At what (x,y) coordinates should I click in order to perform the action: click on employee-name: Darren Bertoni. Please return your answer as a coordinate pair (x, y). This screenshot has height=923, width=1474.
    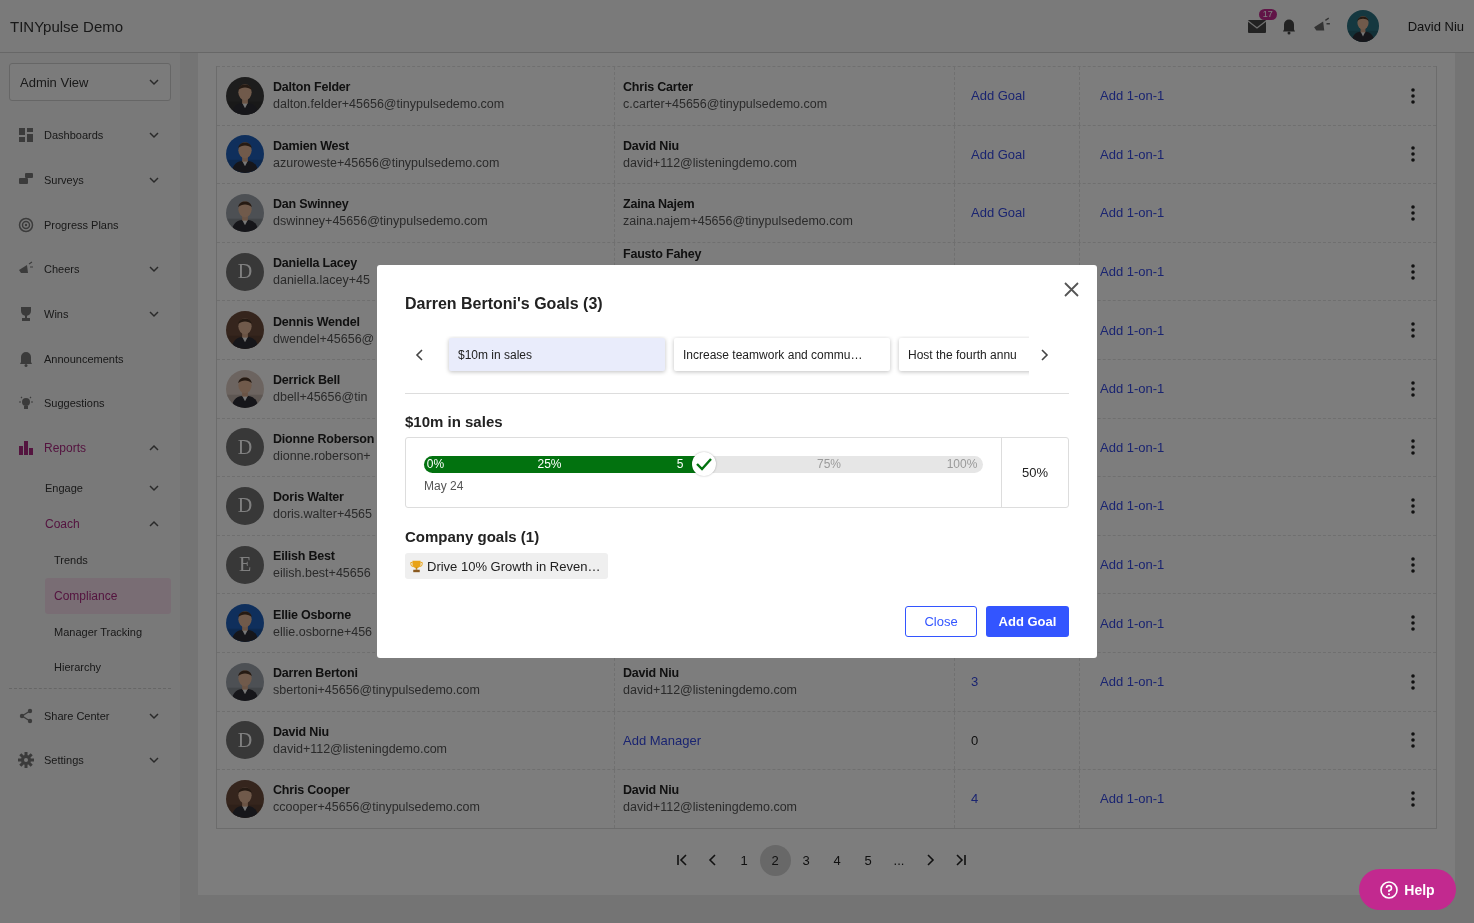
    Looking at the image, I should click on (316, 673).